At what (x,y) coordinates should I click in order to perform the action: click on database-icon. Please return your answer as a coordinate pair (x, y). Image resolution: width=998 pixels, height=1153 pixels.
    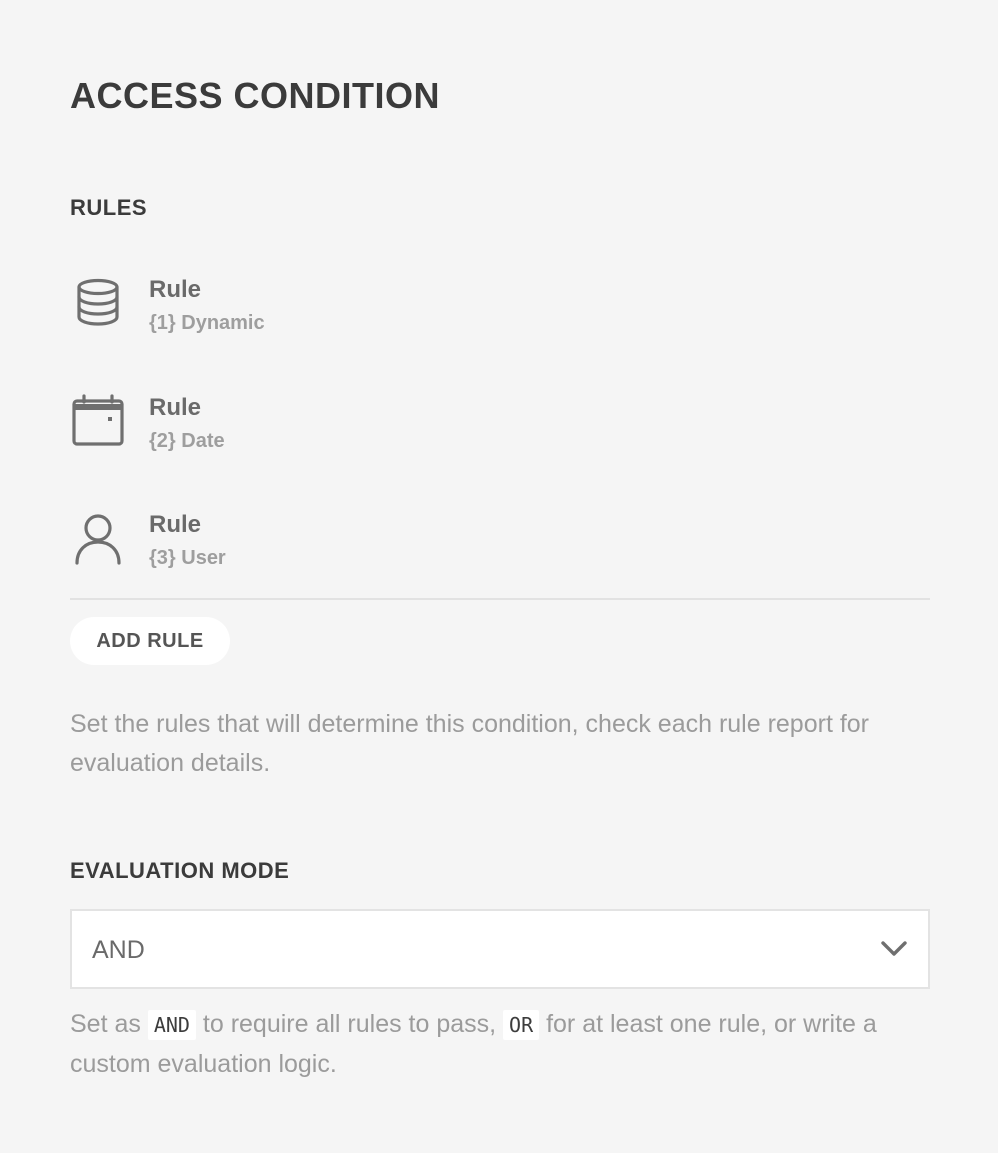
    Looking at the image, I should click on (98, 303).